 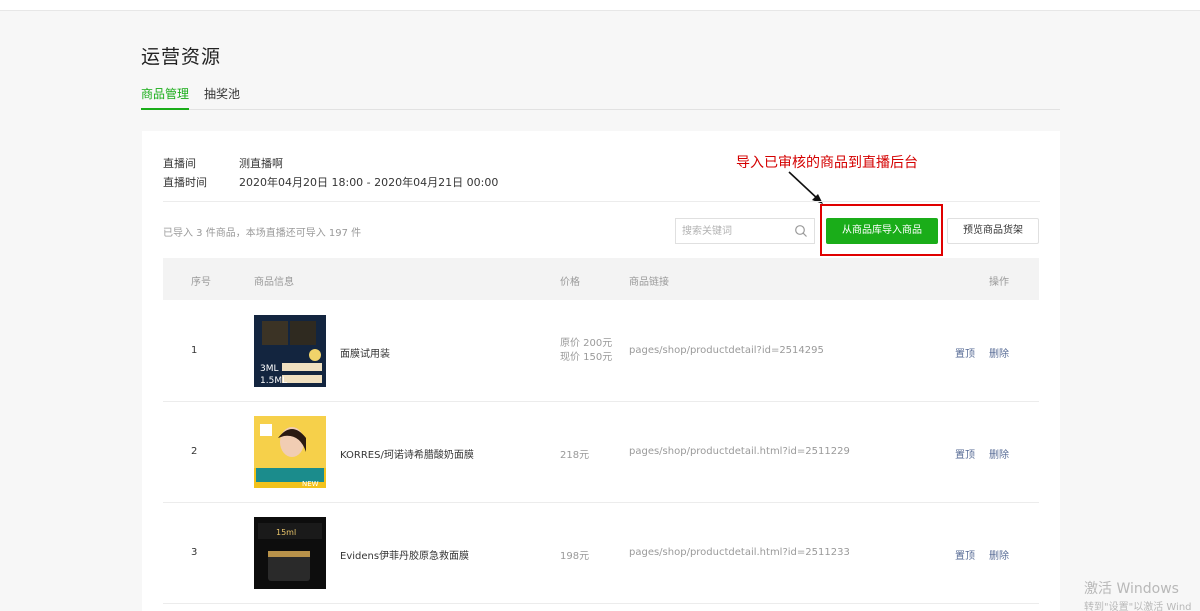 What do you see at coordinates (586, 357) in the screenshot?
I see `current-price: 现价 150元` at bounding box center [586, 357].